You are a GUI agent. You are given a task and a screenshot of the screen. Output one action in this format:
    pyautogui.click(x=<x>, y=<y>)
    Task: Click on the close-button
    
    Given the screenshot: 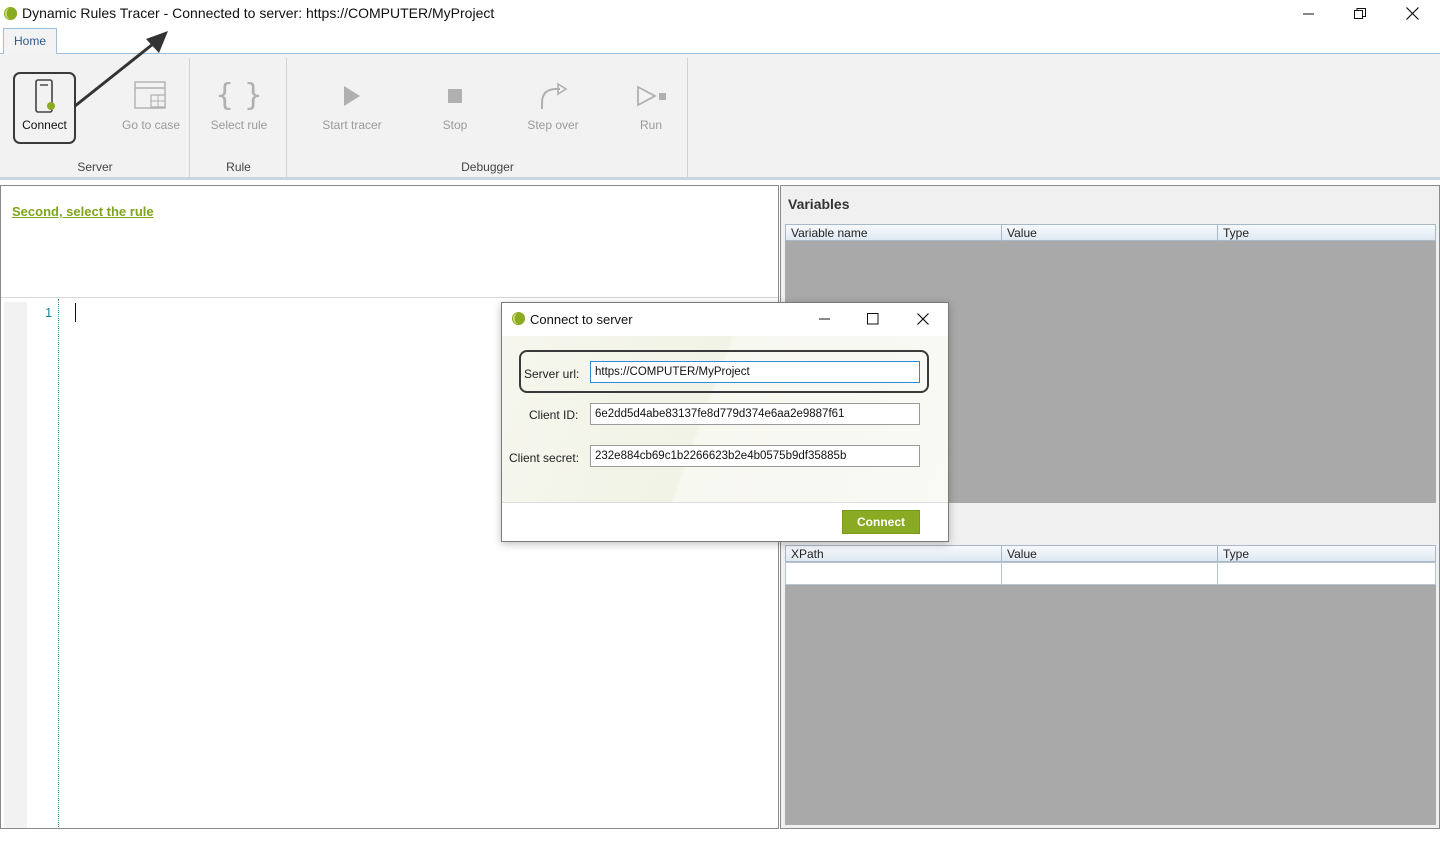 What is the action you would take?
    pyautogui.click(x=1412, y=13)
    